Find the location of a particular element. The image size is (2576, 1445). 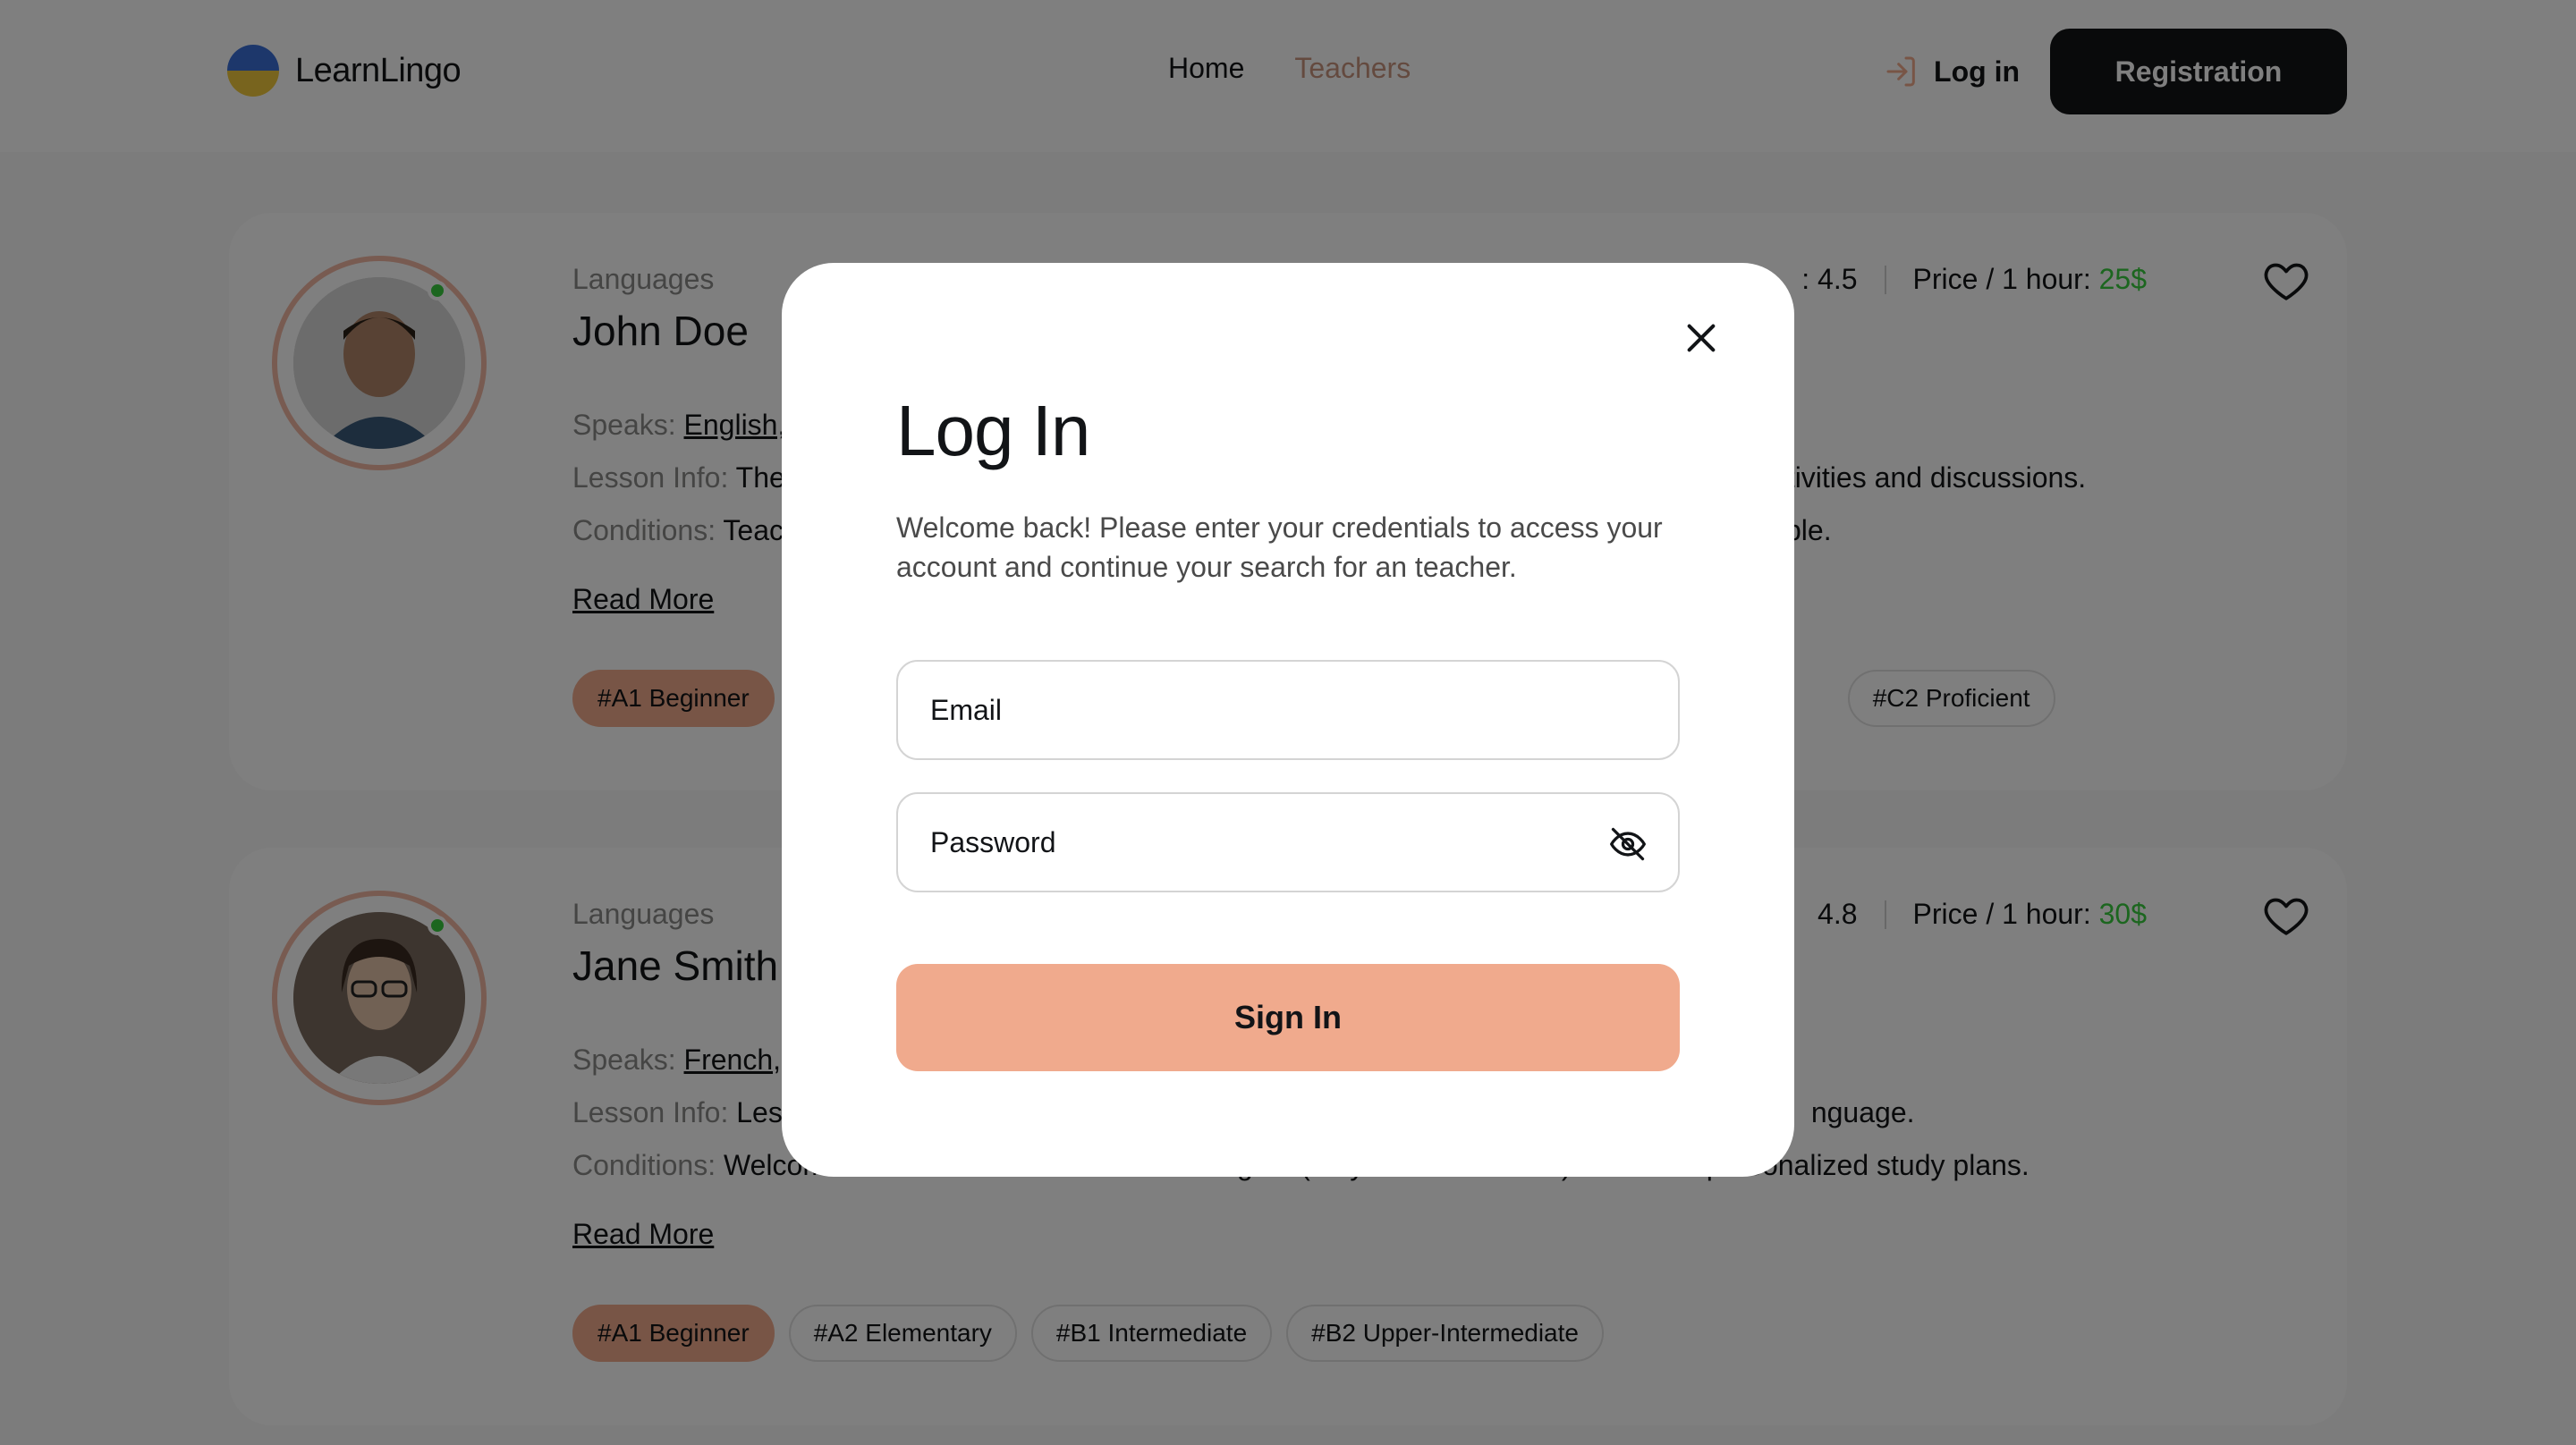

password-field is located at coordinates (1288, 842).